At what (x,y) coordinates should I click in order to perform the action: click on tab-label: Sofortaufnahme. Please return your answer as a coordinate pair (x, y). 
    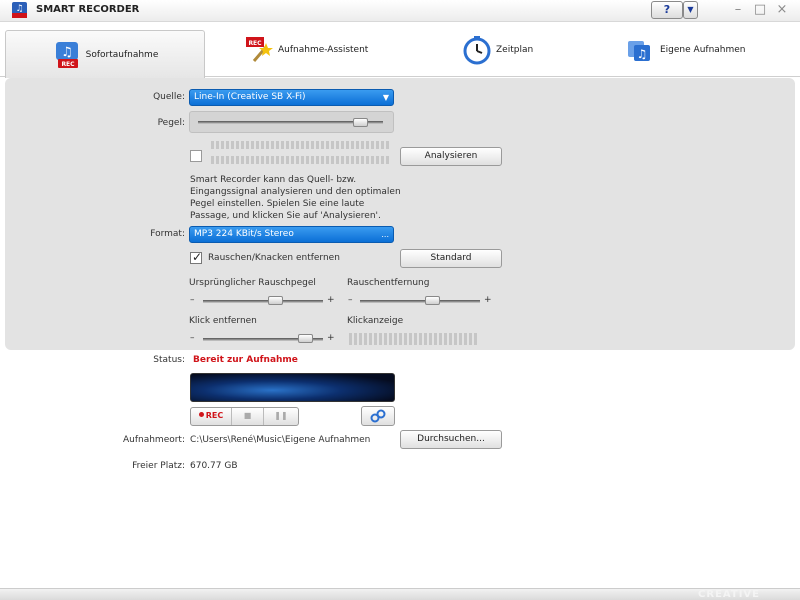
    Looking at the image, I should click on (122, 54).